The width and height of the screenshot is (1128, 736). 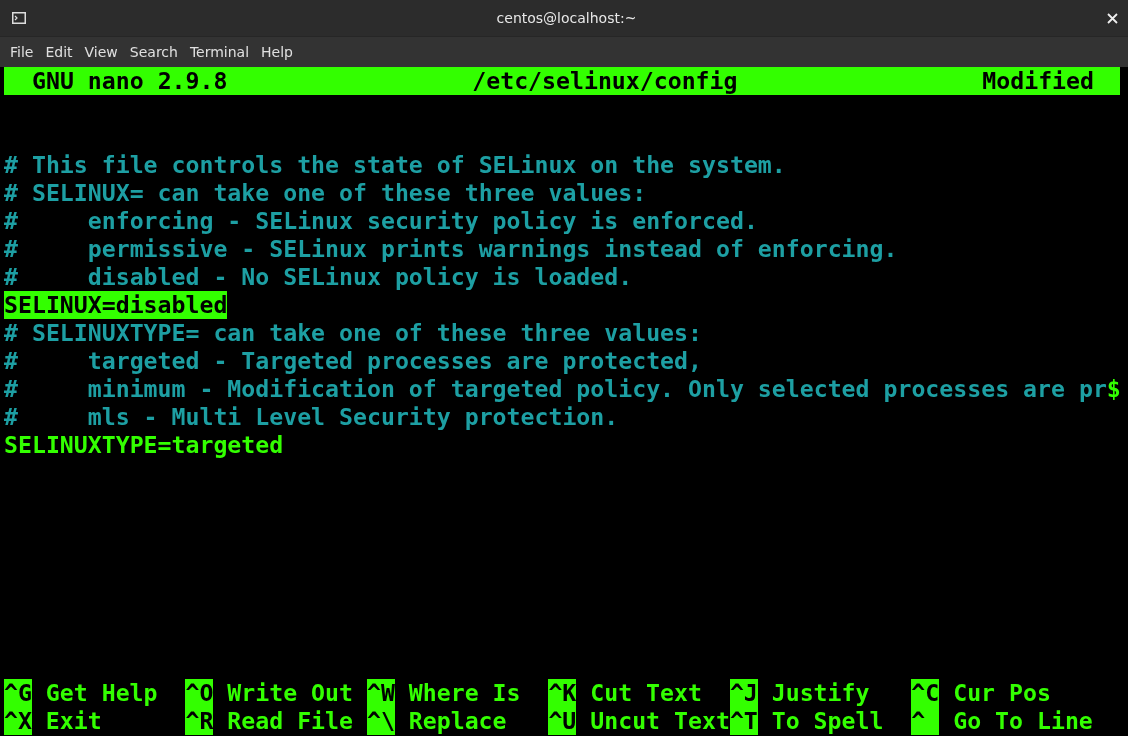 I want to click on shortcut-key: ^W, so click(x=380, y=693).